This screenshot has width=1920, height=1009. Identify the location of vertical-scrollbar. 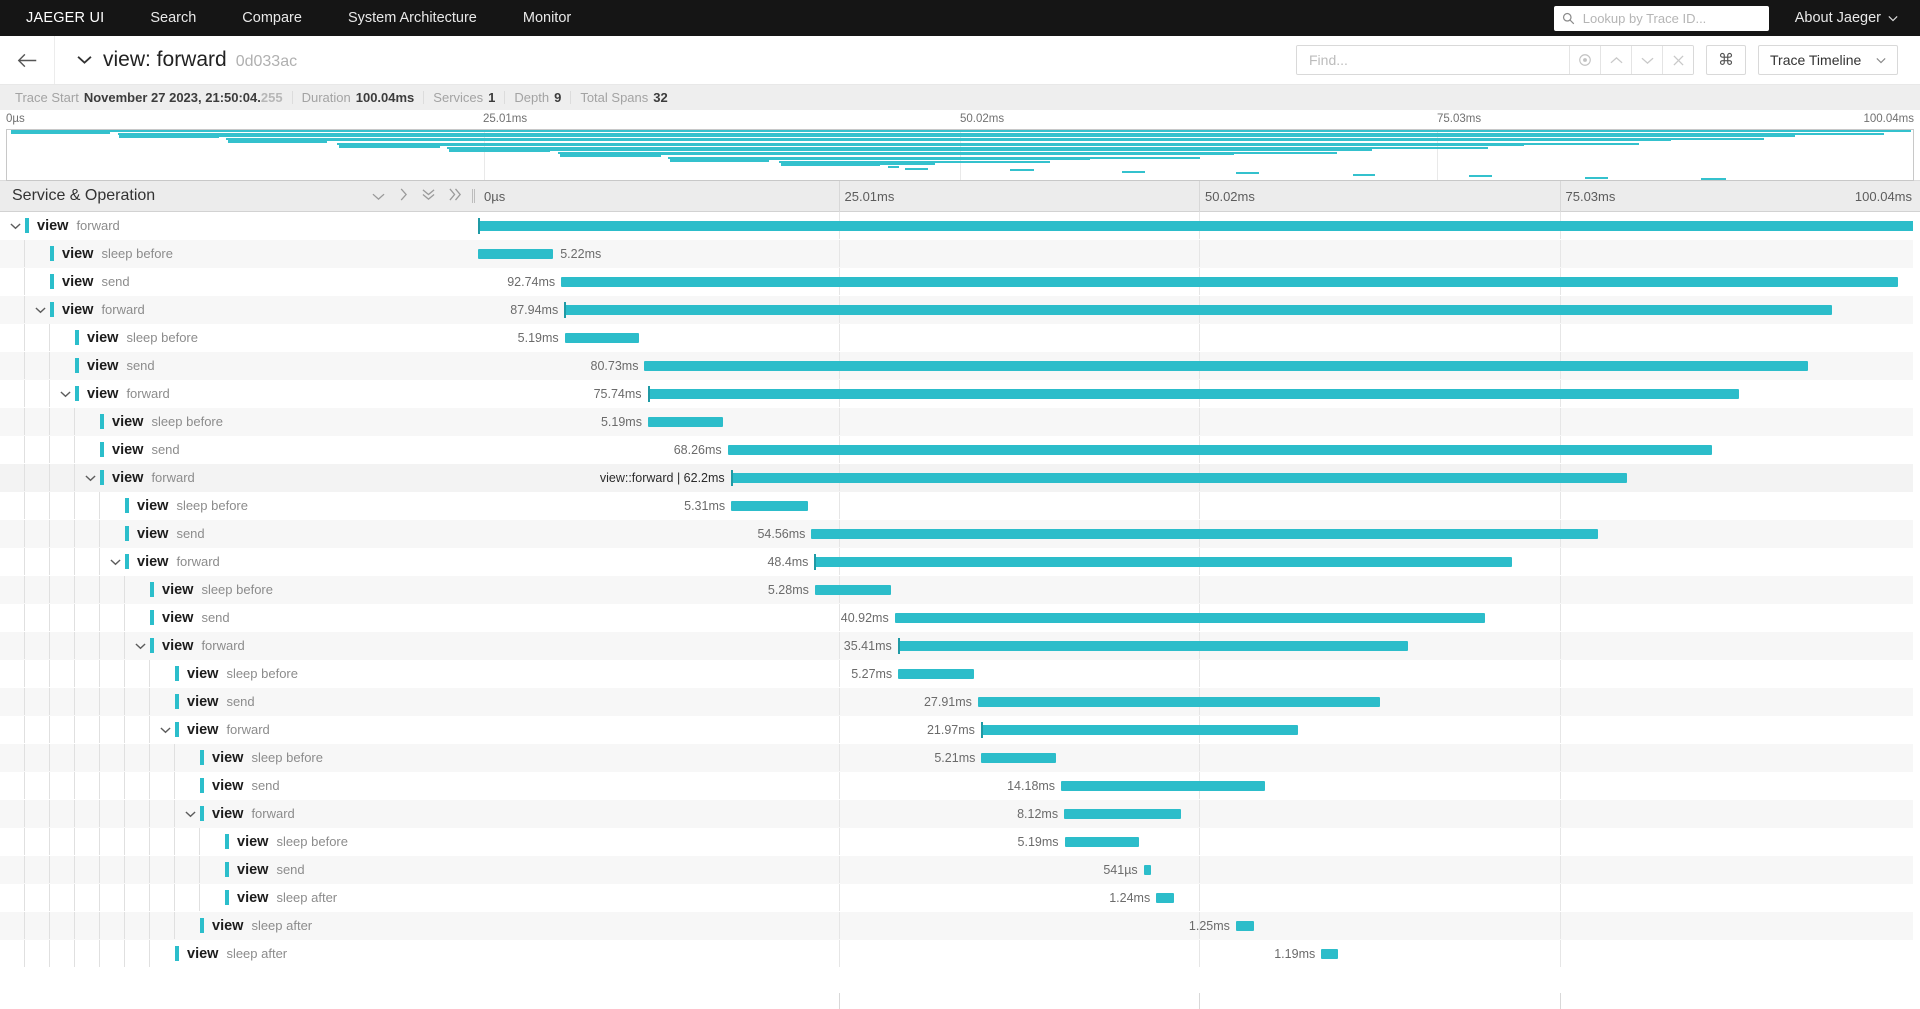
(1916, 602).